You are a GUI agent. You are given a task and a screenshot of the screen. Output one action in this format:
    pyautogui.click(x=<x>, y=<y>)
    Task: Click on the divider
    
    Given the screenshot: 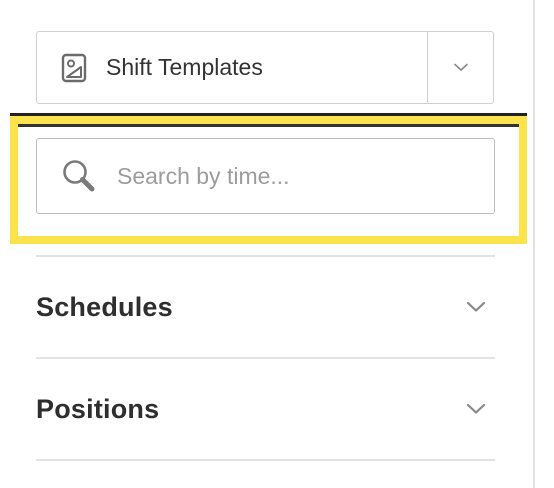 What is the action you would take?
    pyautogui.click(x=265, y=460)
    